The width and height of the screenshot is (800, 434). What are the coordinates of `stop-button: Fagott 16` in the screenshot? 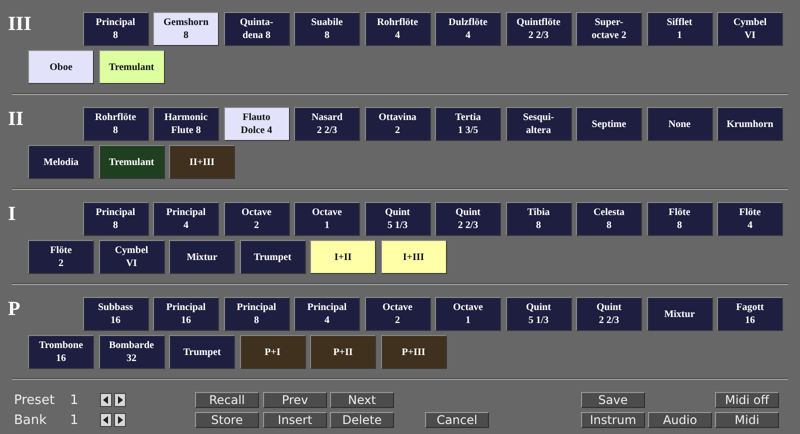 It's located at (750, 314).